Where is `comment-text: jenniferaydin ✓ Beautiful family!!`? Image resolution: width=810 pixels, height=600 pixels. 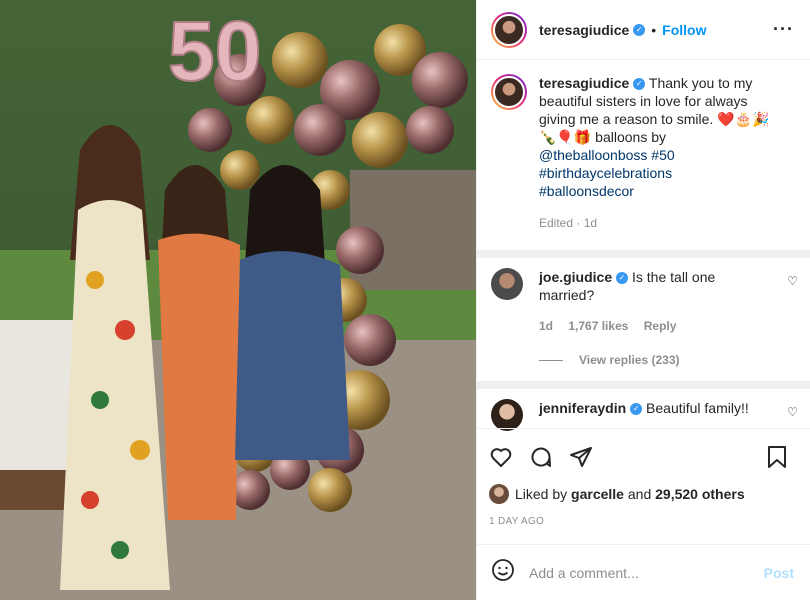
comment-text: jenniferaydin ✓ Beautiful family!! is located at coordinates (644, 408).